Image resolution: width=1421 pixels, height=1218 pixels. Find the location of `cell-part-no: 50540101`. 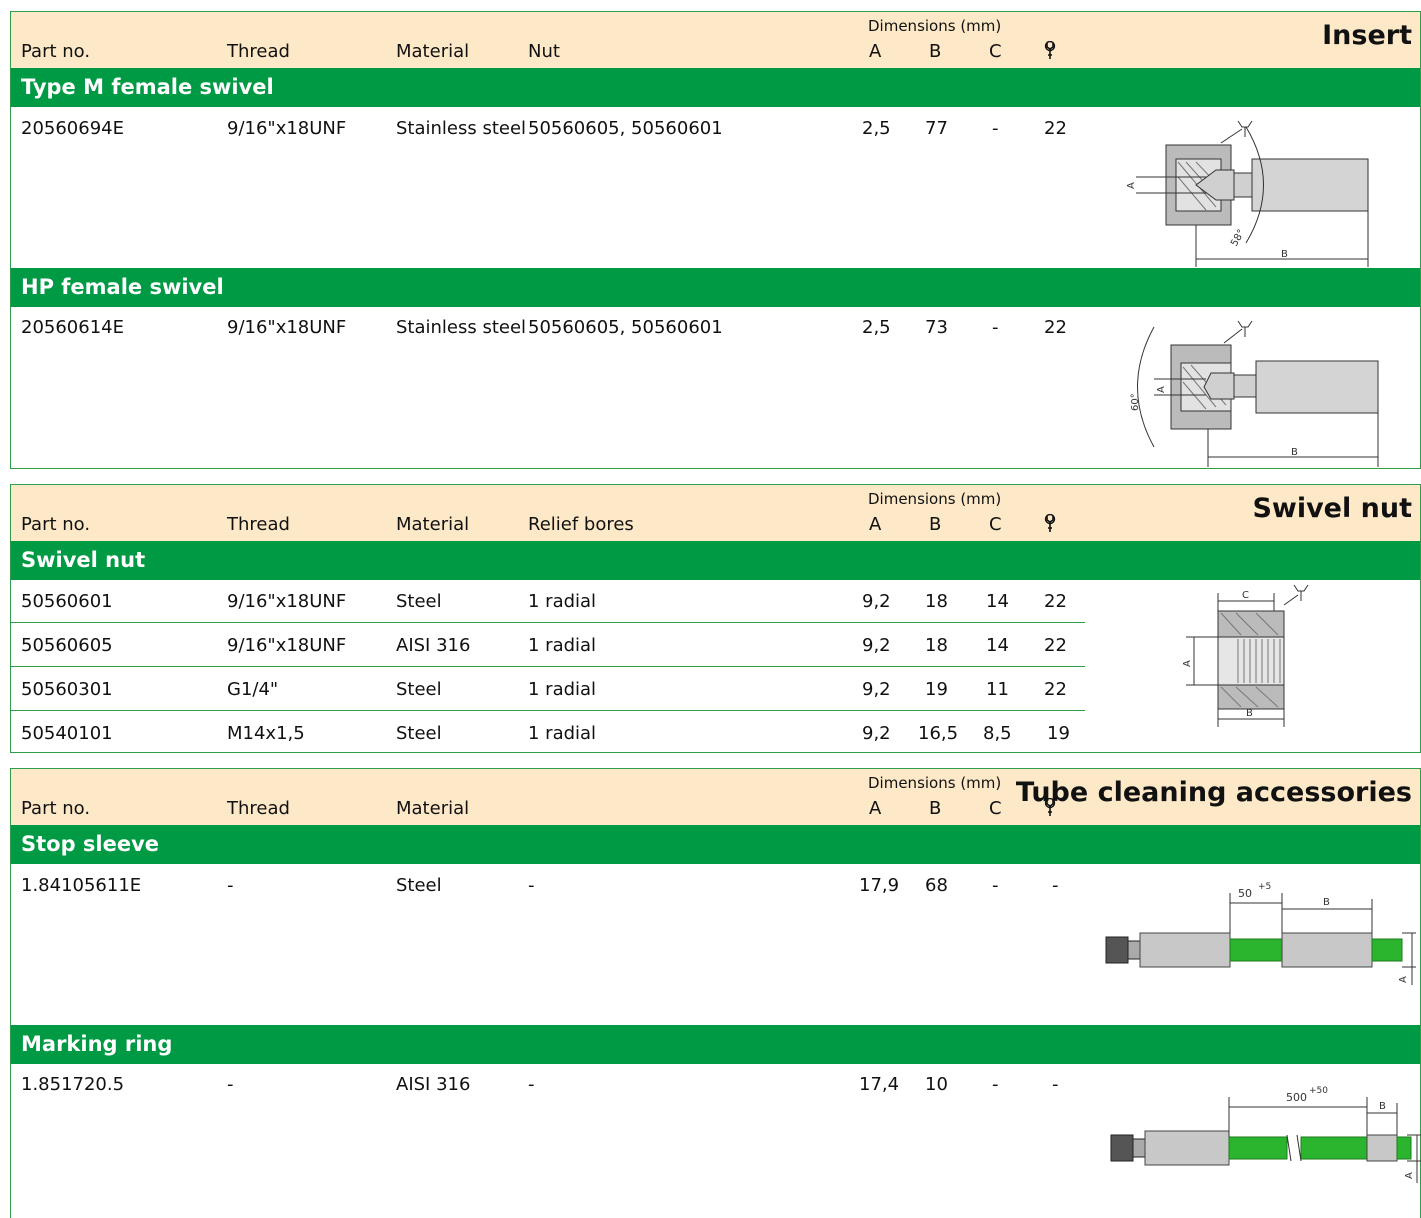

cell-part-no: 50540101 is located at coordinates (67, 733).